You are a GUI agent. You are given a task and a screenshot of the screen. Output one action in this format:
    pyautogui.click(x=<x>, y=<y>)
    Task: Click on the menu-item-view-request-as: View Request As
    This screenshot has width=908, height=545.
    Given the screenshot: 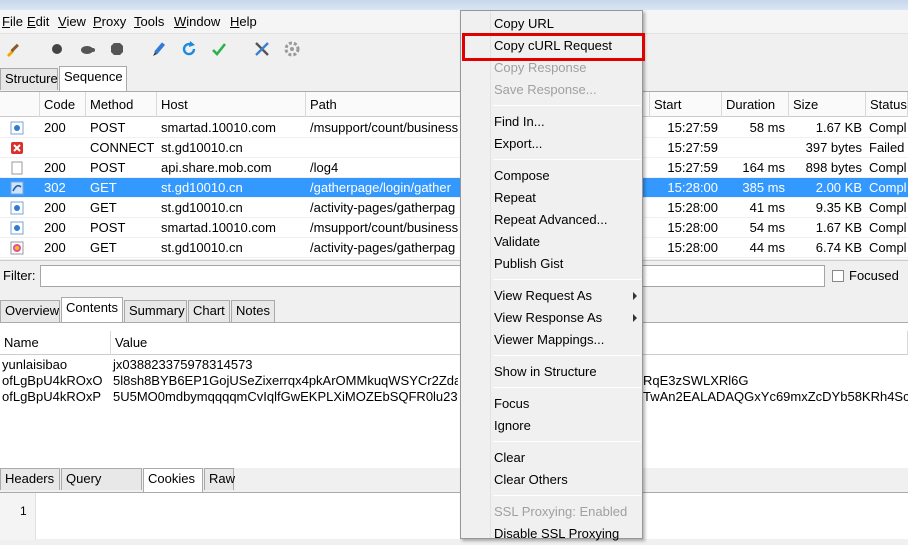 What is the action you would take?
    pyautogui.click(x=566, y=296)
    